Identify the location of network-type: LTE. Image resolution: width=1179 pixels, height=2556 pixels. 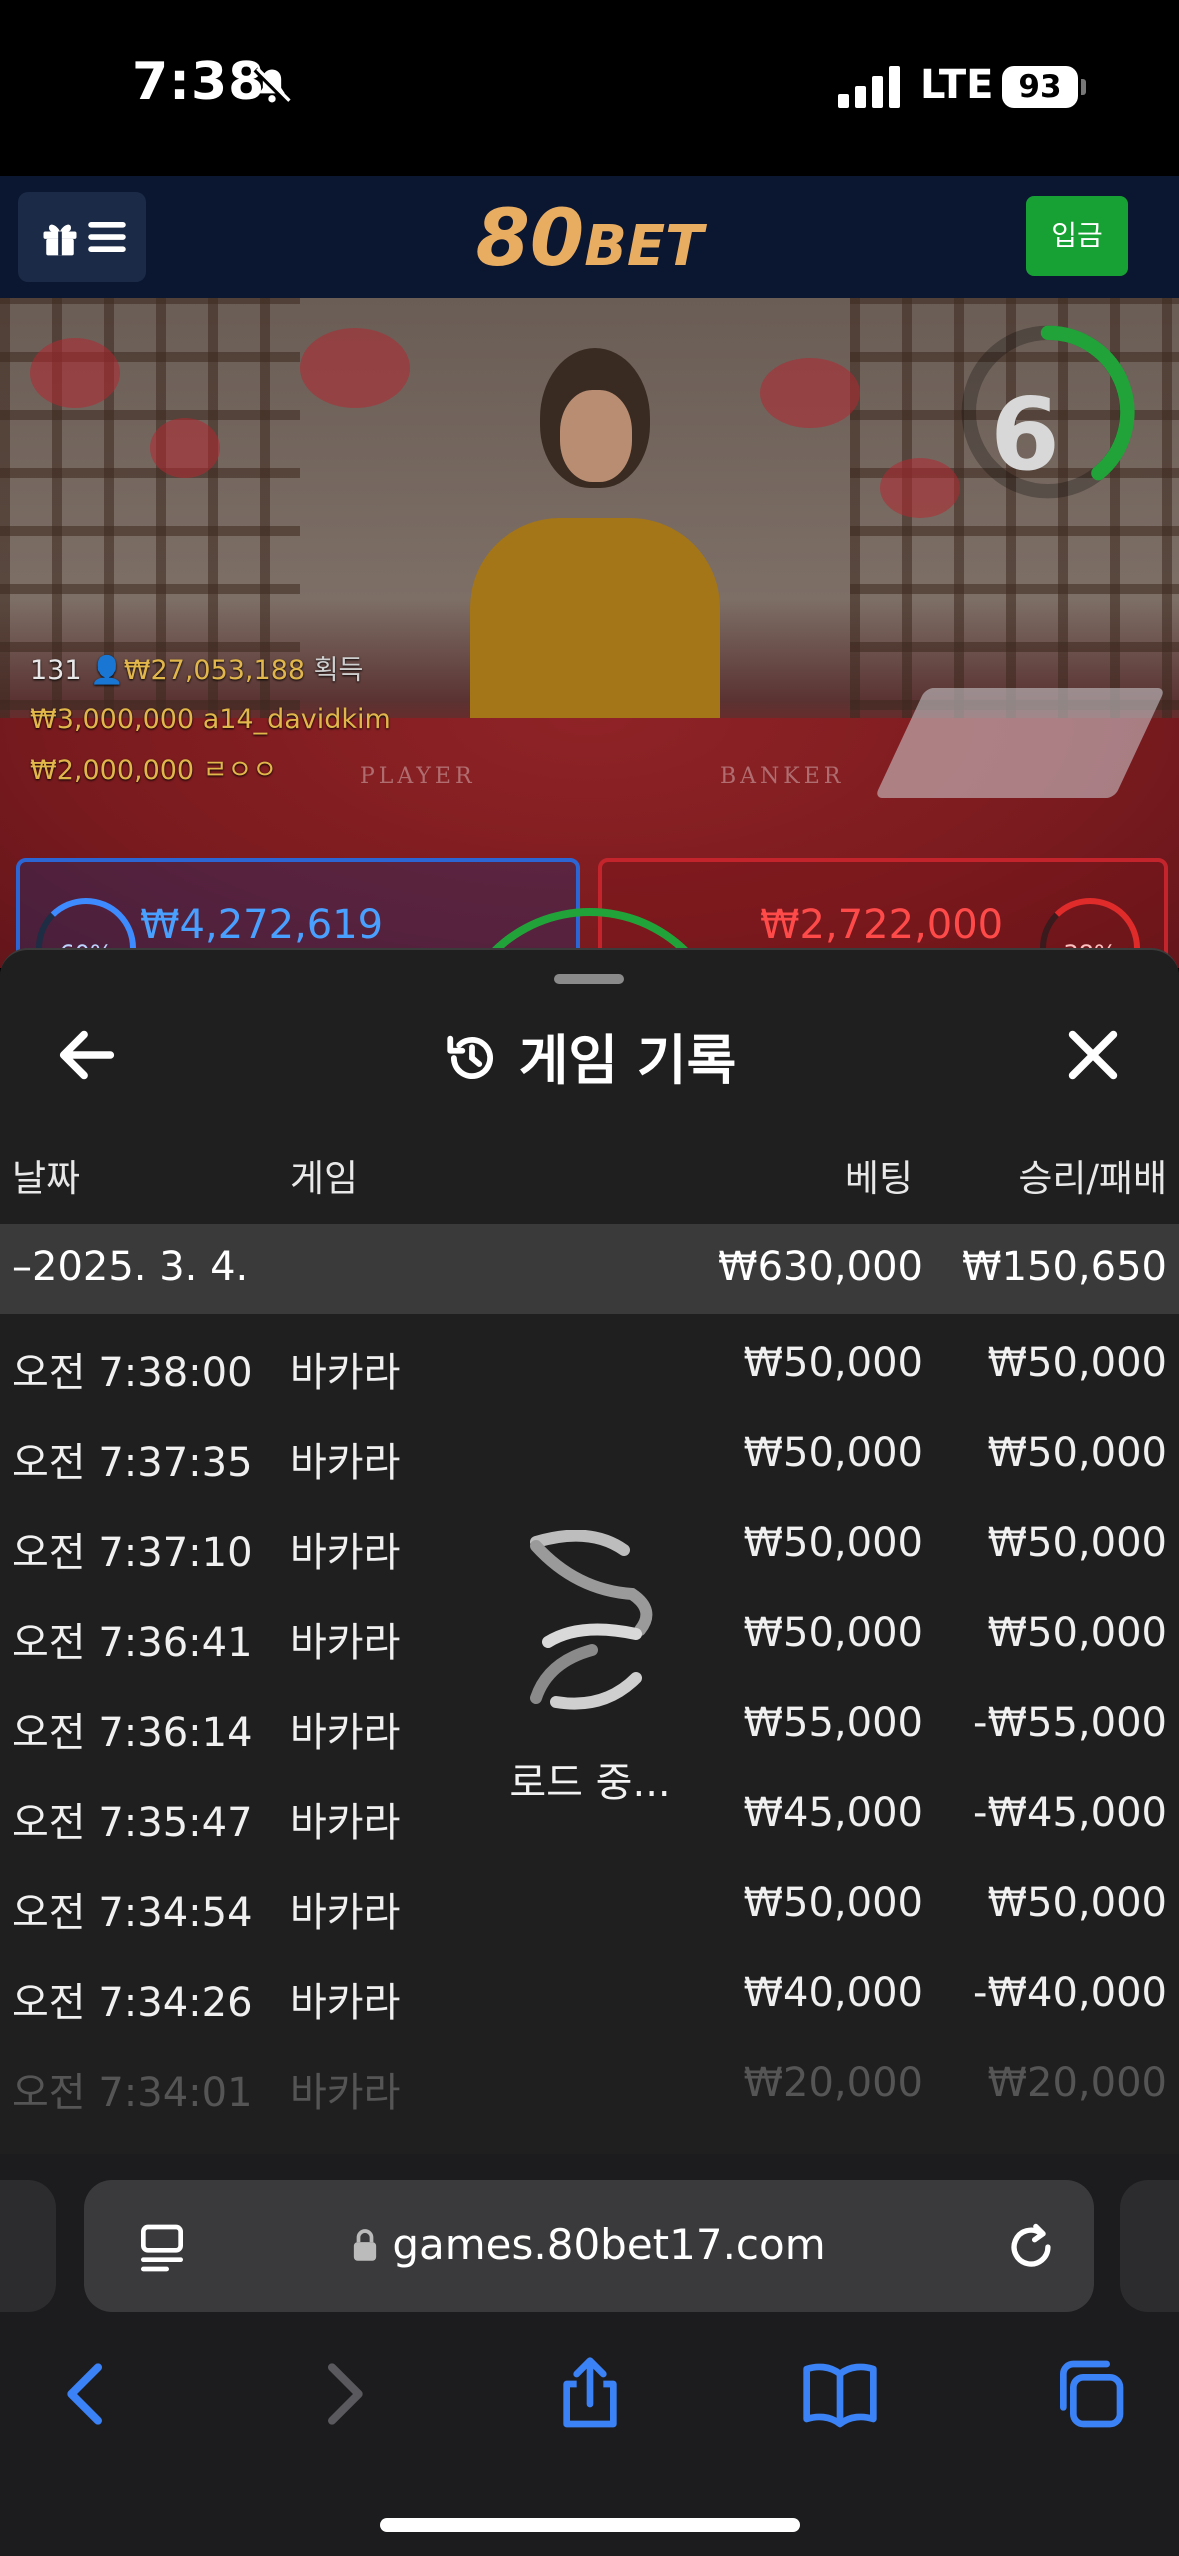
(957, 85).